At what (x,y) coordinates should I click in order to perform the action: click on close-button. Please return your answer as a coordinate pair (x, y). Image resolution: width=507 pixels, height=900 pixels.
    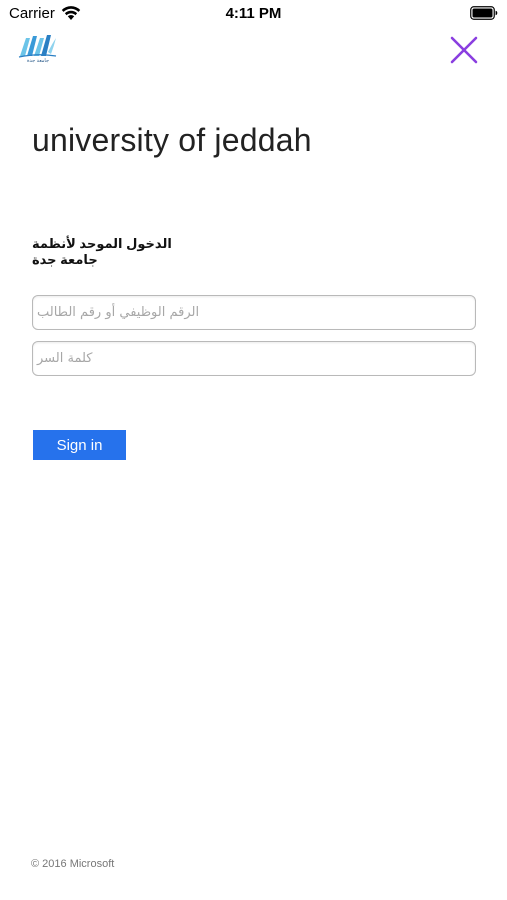
    Looking at the image, I should click on (464, 50).